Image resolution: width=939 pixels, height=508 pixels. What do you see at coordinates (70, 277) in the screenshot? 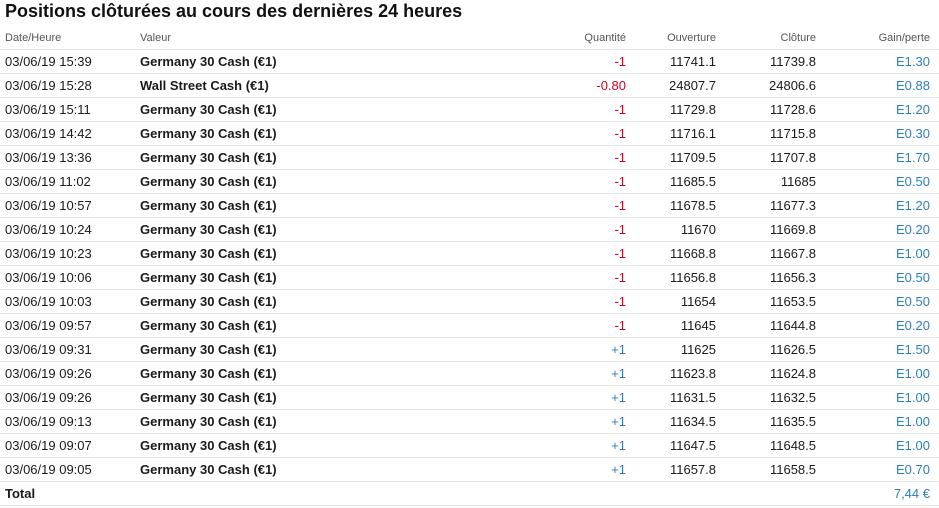
I see `cell-date: 03/06/19 10:06` at bounding box center [70, 277].